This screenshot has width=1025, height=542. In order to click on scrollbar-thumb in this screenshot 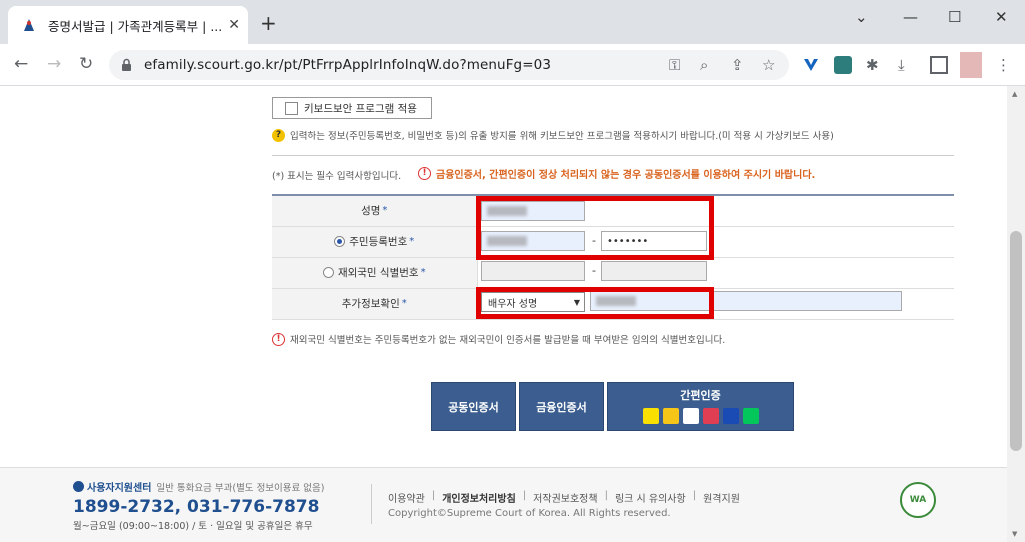, I will do `click(1016, 341)`.